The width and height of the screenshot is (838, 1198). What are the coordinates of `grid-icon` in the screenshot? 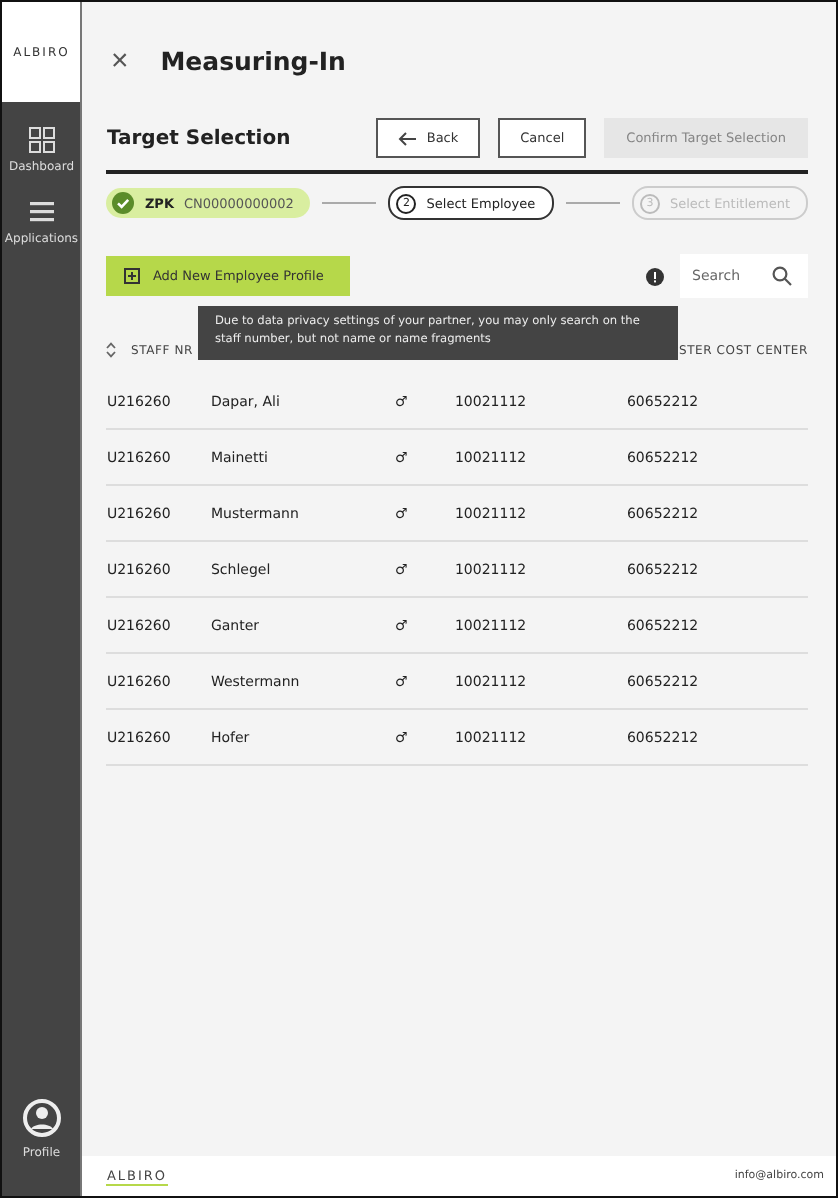 It's located at (41, 140).